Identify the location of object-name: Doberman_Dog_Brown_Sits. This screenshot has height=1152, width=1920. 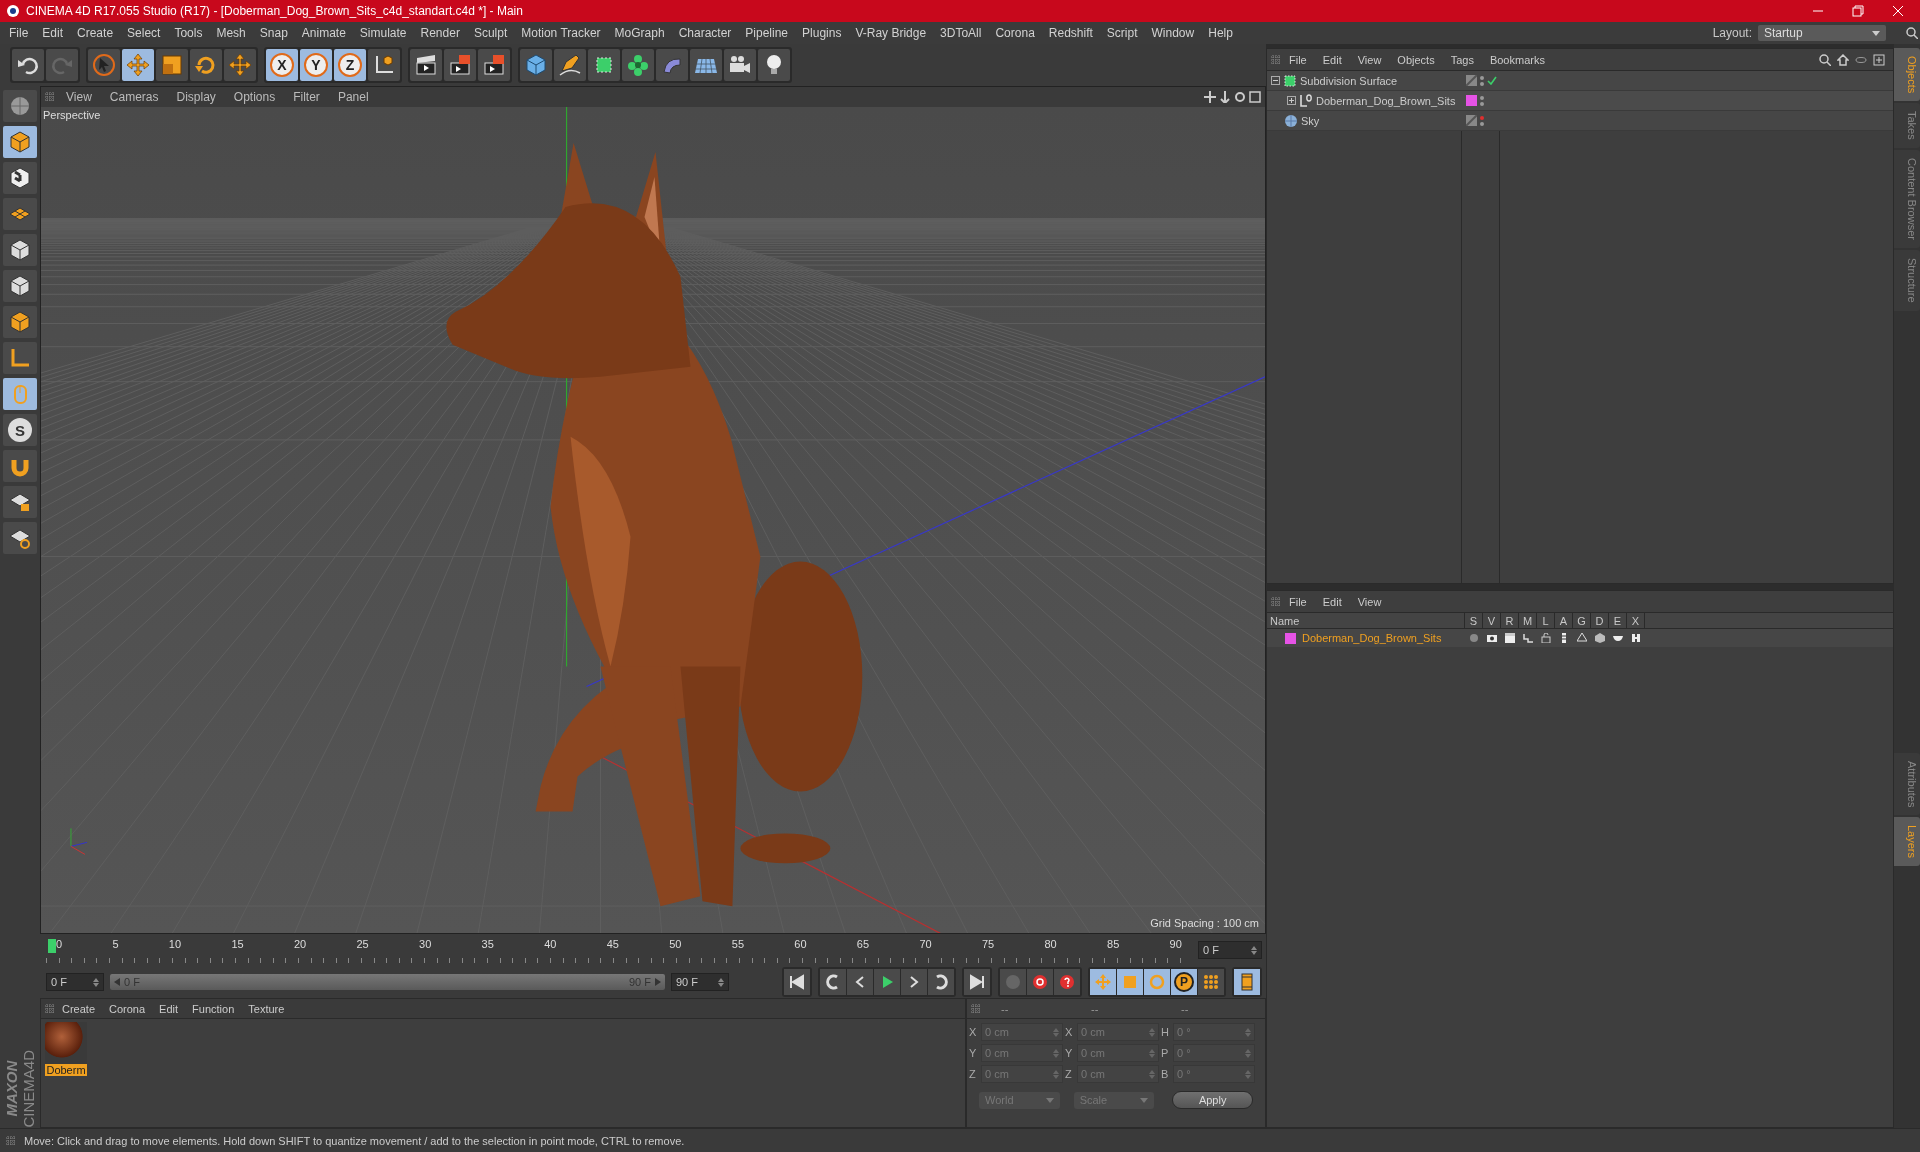
(1386, 100).